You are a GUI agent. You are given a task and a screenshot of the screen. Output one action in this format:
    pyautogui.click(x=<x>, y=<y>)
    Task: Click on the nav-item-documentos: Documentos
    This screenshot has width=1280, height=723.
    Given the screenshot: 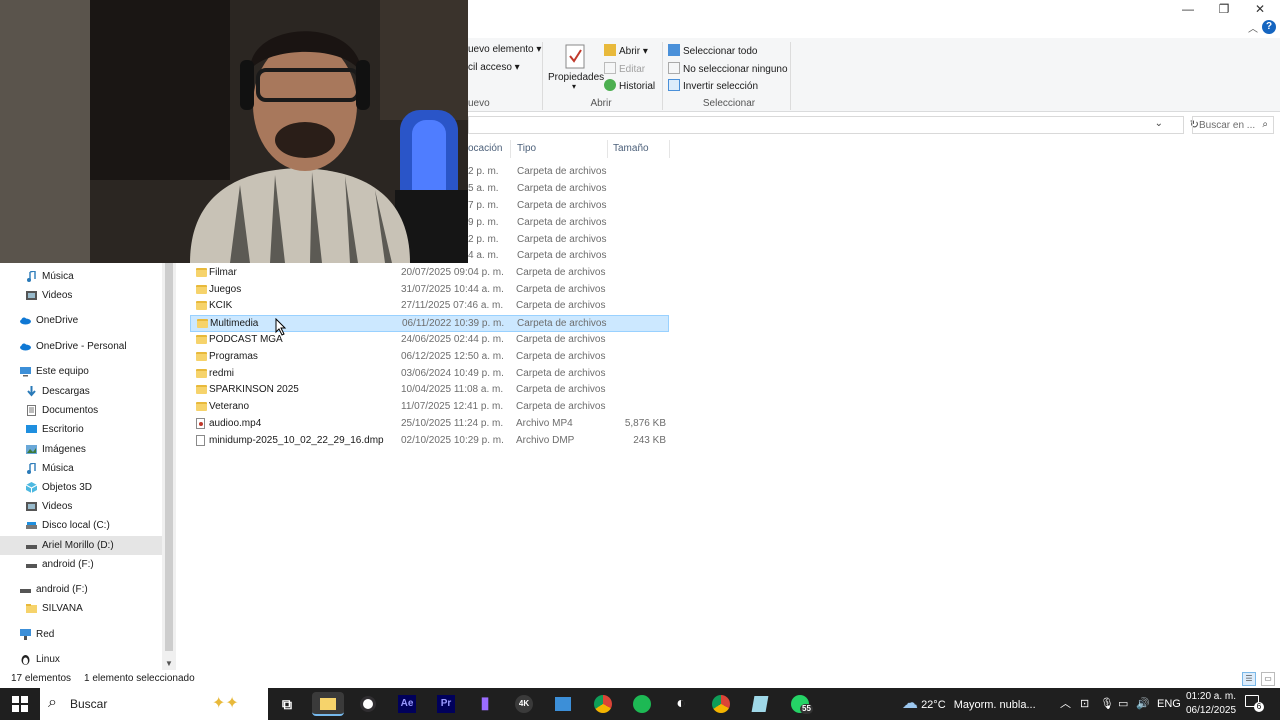 What is the action you would take?
    pyautogui.click(x=81, y=410)
    